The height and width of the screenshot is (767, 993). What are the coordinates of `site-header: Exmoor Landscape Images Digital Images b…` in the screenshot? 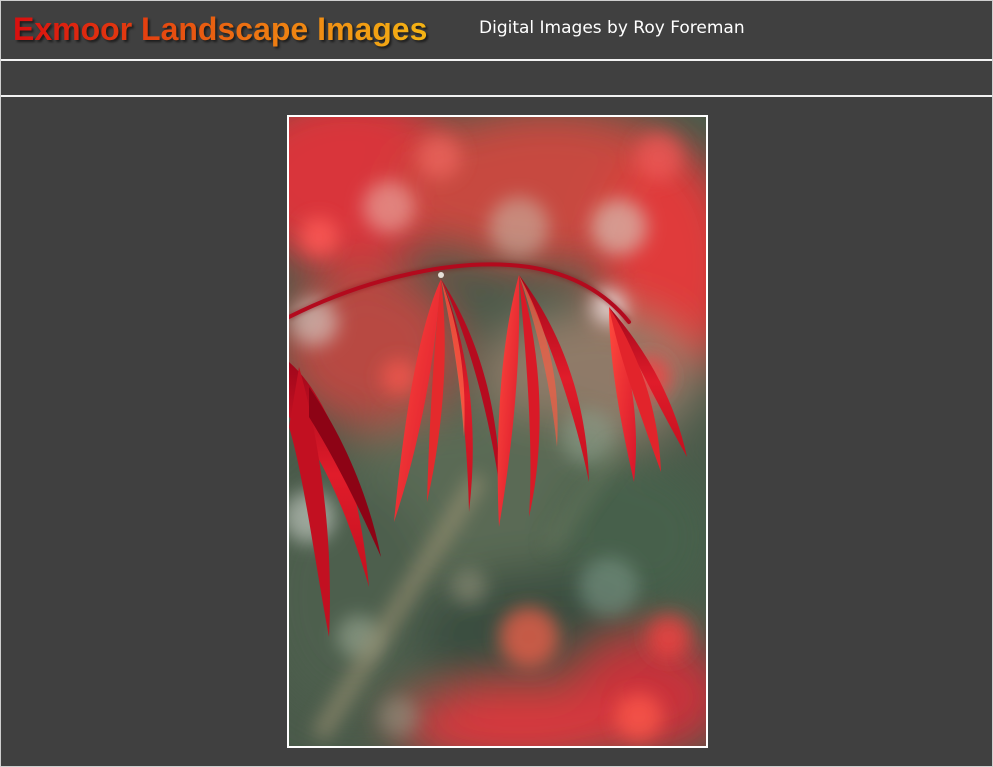 It's located at (496, 30).